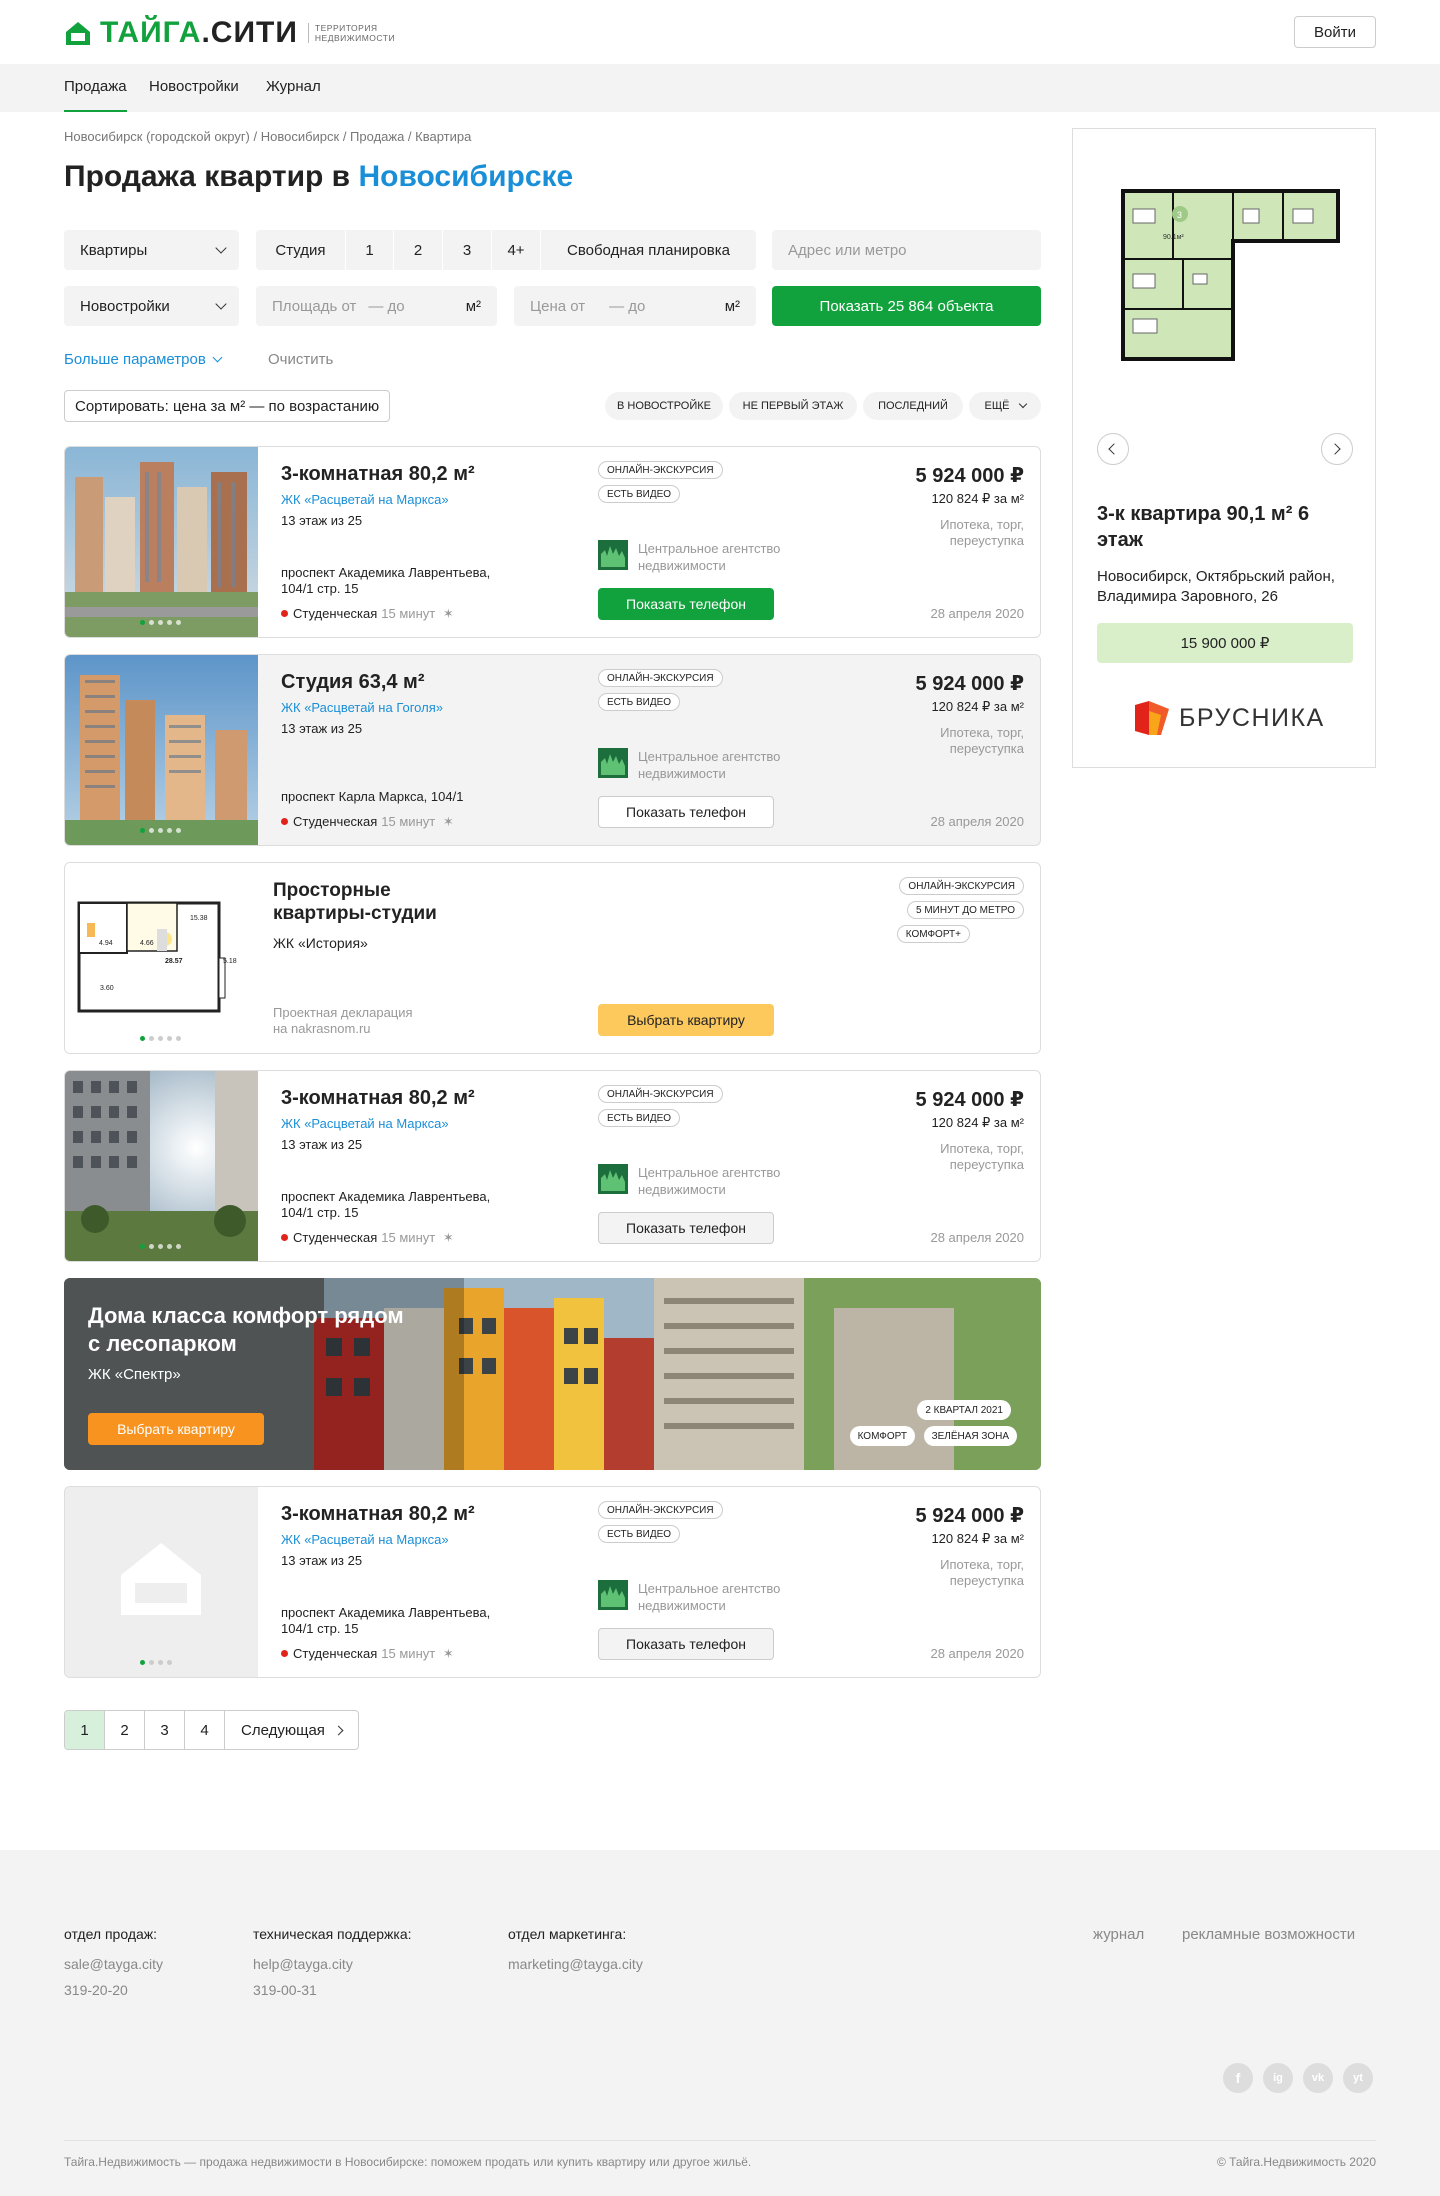 The width and height of the screenshot is (1440, 2196). I want to click on footer-link-advertising: рекламные возможности, so click(1268, 1934).